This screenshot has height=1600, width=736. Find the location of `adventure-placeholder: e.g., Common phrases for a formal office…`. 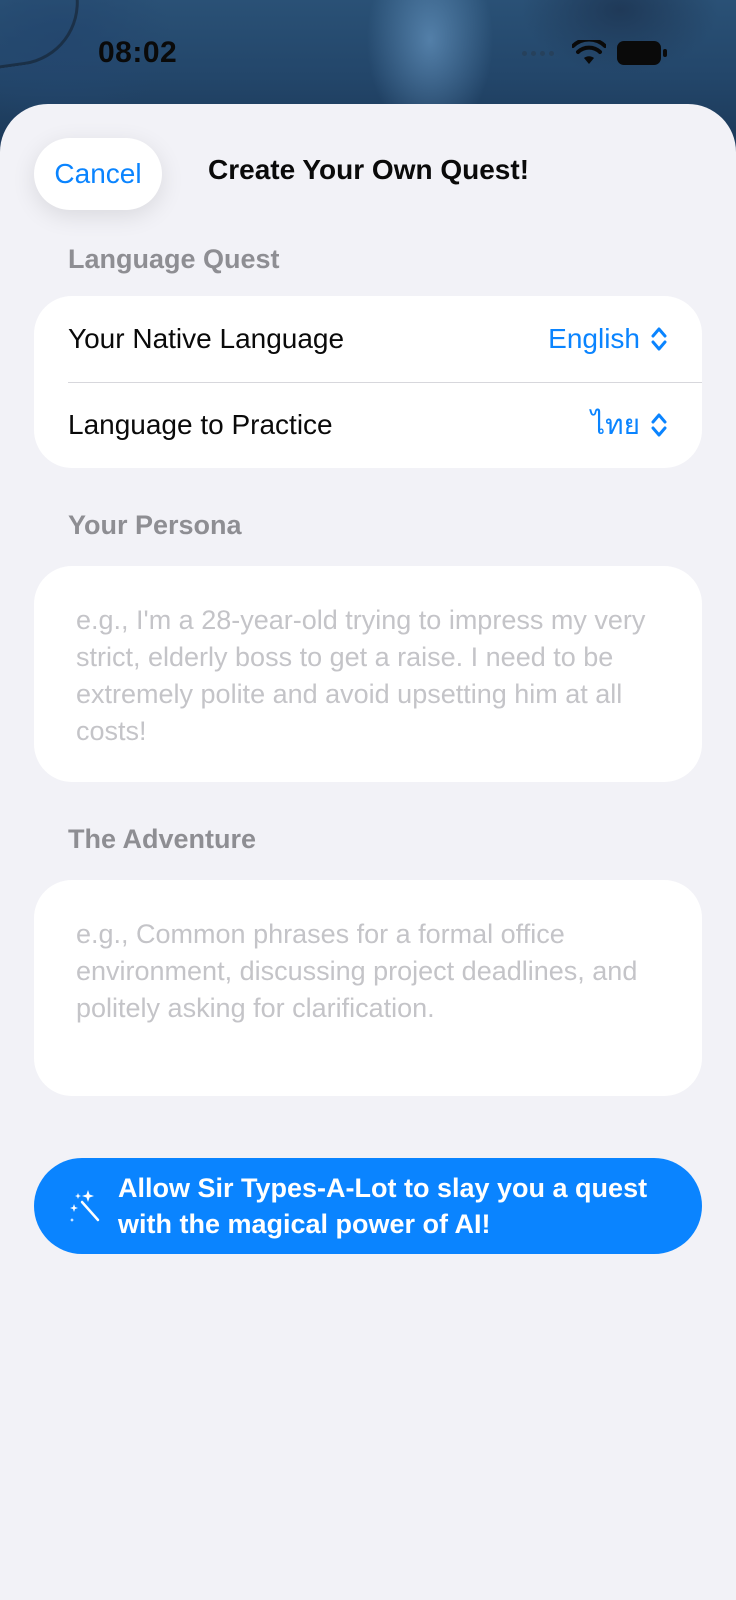

adventure-placeholder: e.g., Common phrases for a formal office… is located at coordinates (357, 971).